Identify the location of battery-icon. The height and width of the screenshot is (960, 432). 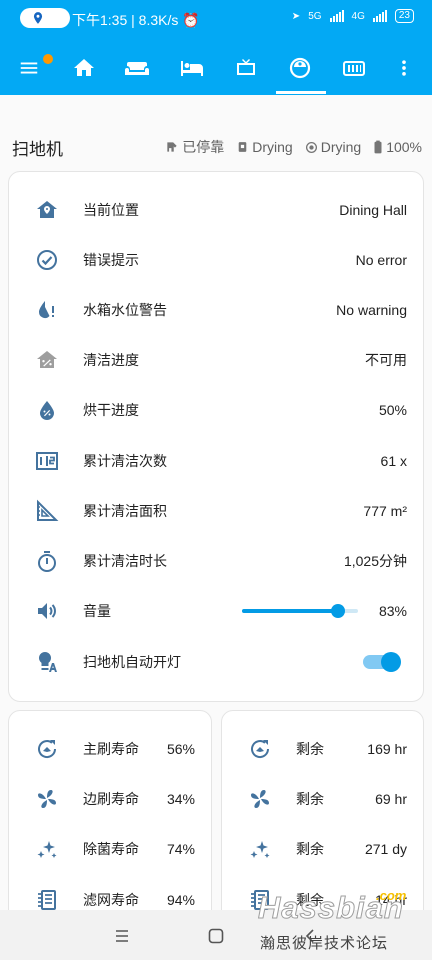
(378, 147).